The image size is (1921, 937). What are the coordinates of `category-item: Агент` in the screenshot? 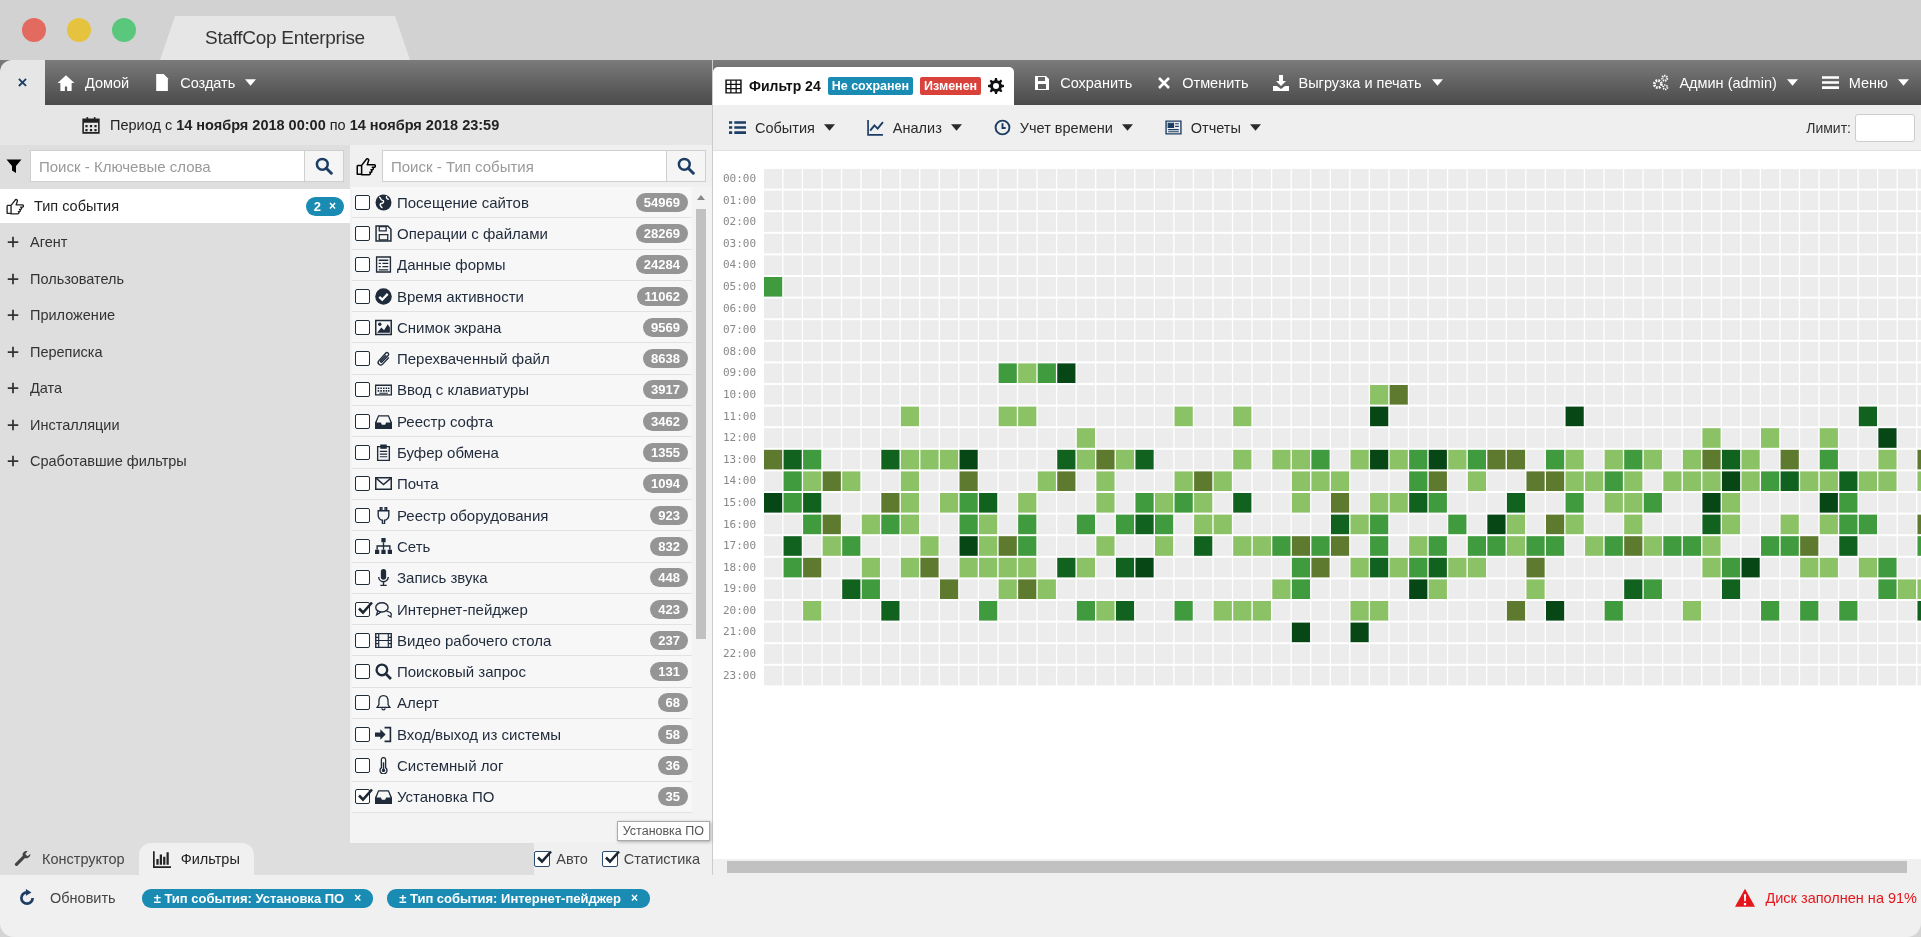 It's located at (175, 242).